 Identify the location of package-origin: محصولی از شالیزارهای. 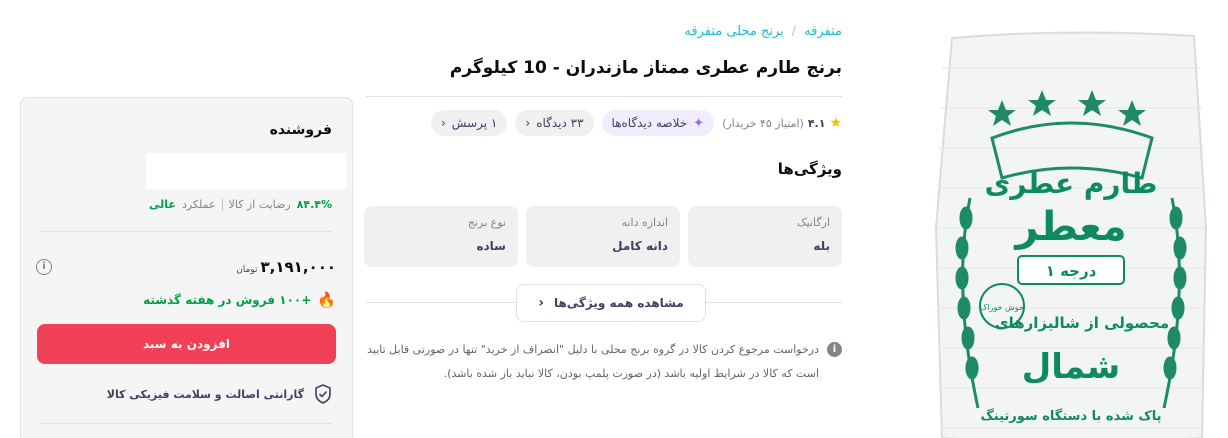
(1082, 323).